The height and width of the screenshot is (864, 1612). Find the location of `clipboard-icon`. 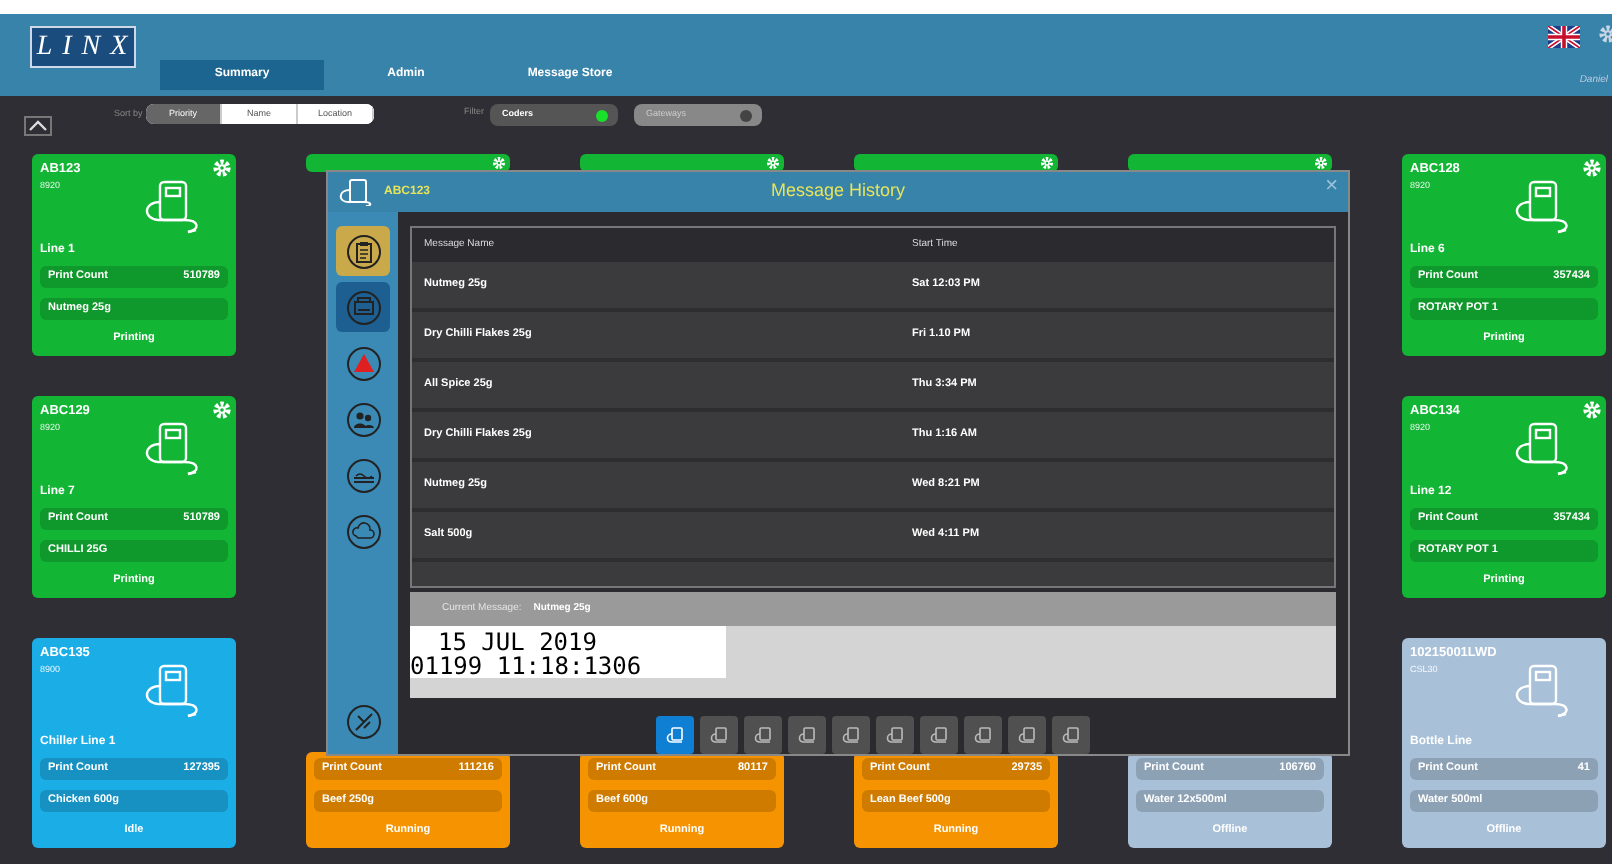

clipboard-icon is located at coordinates (363, 251).